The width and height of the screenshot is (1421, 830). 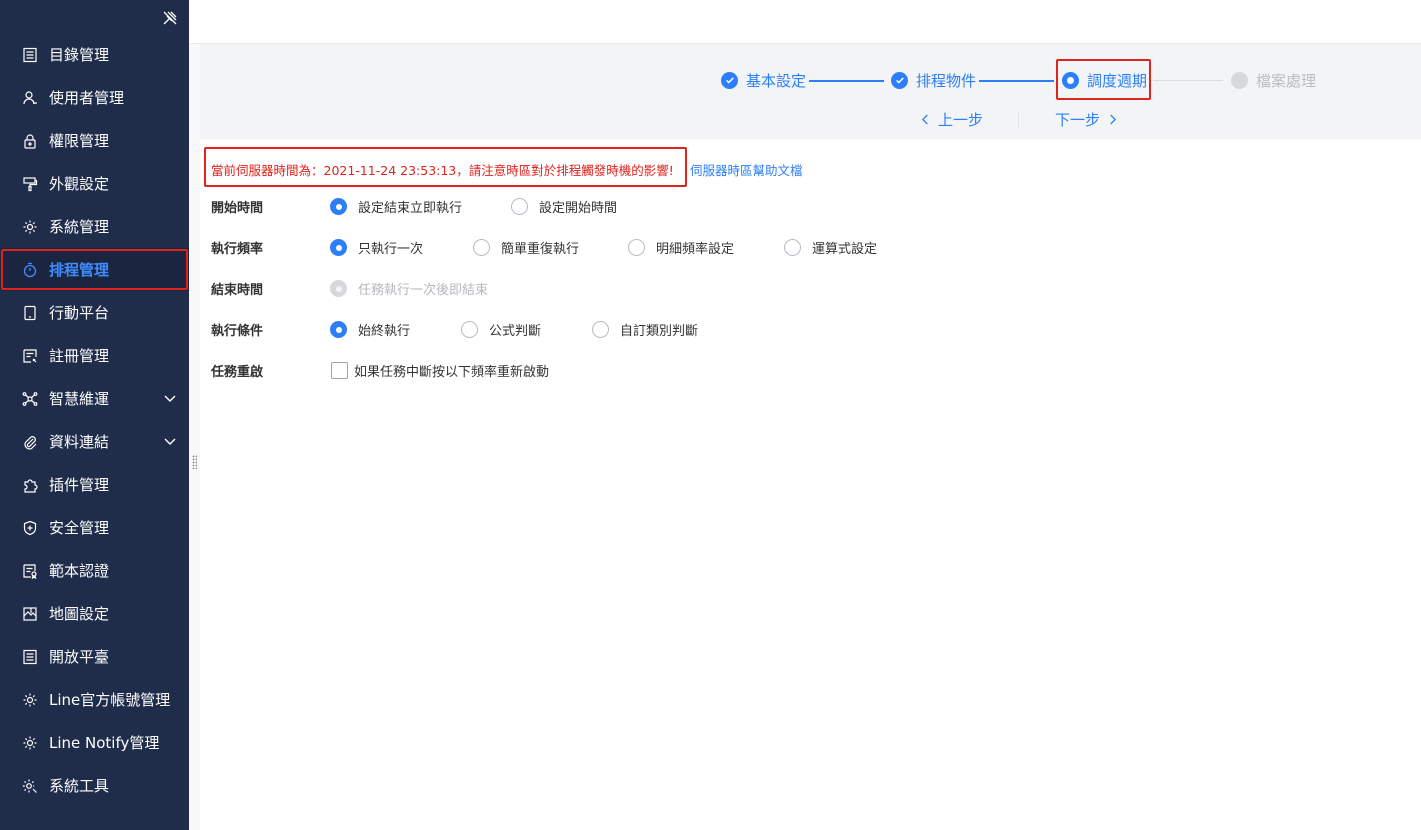 I want to click on step-file-processing: 檔案處理, so click(x=1273, y=80).